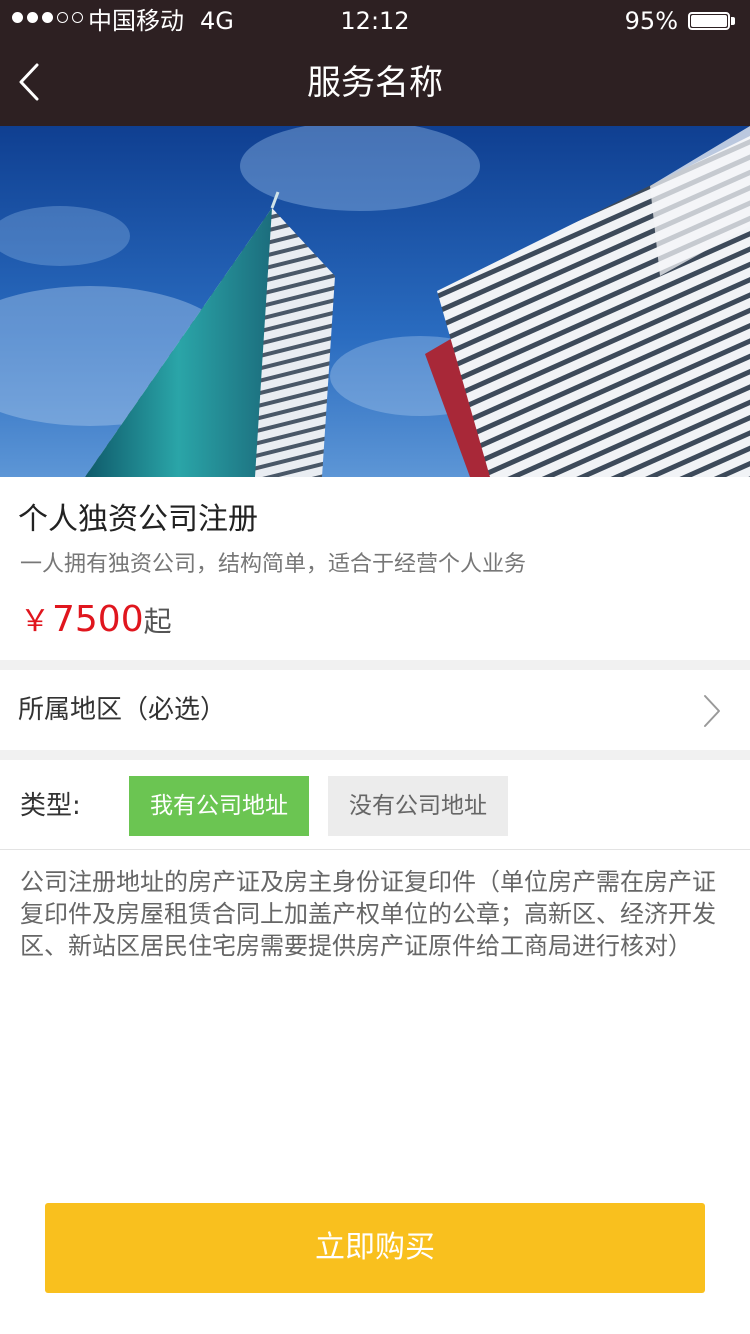  Describe the element at coordinates (219, 806) in the screenshot. I see `type-option-has-address: 我有公司地址` at that location.